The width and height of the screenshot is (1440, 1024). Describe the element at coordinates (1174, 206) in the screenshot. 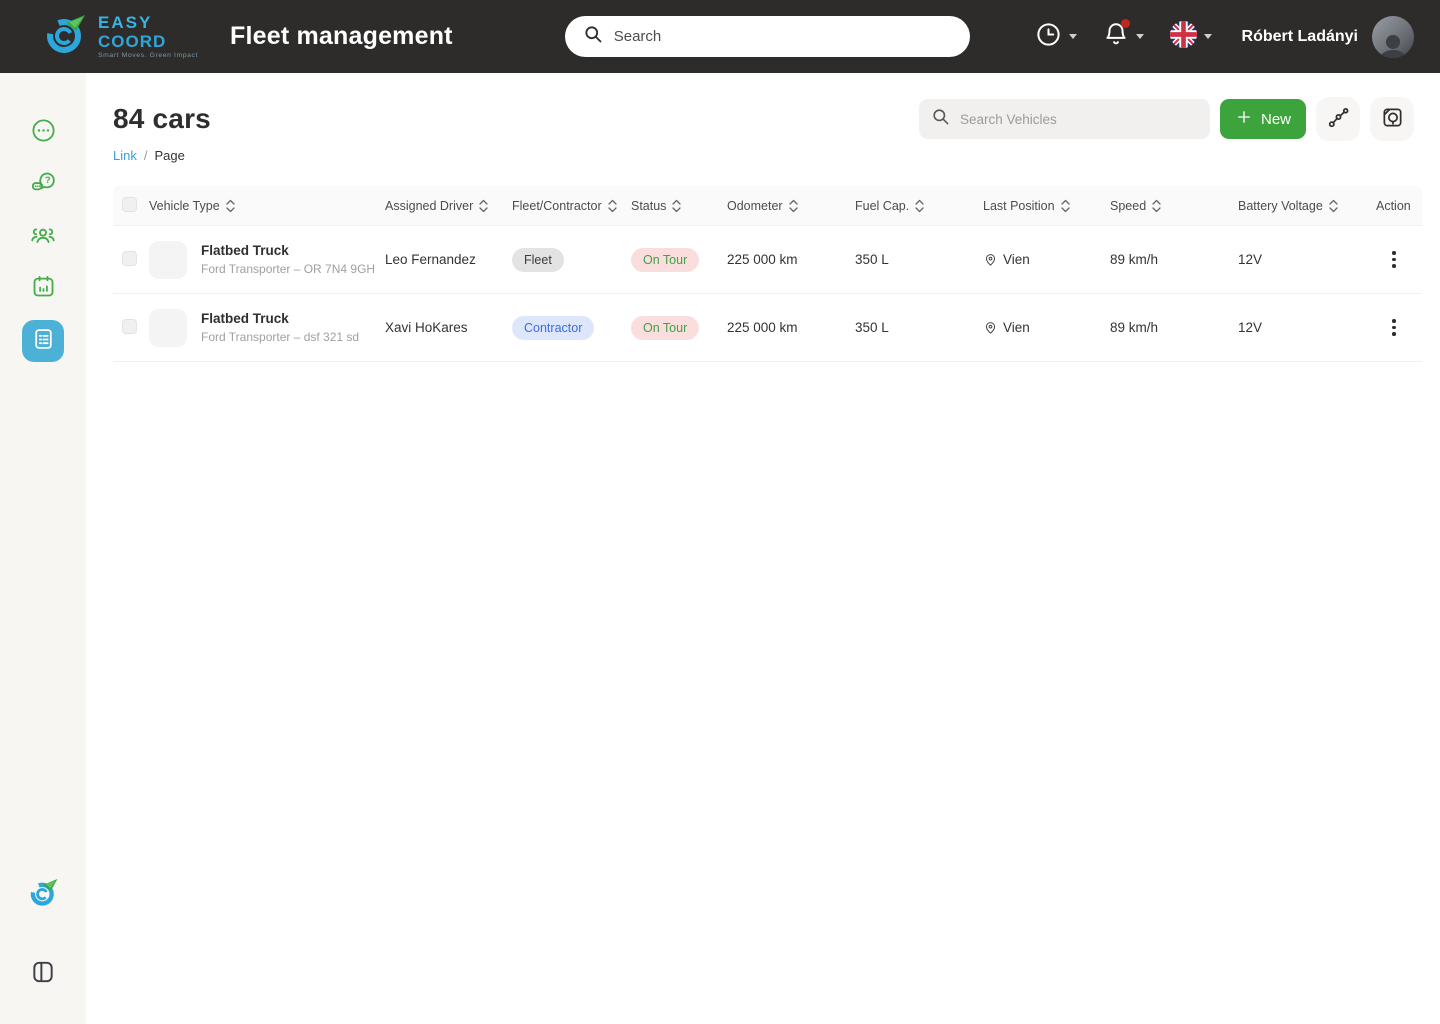

I see `column-header-speed: Speed` at that location.